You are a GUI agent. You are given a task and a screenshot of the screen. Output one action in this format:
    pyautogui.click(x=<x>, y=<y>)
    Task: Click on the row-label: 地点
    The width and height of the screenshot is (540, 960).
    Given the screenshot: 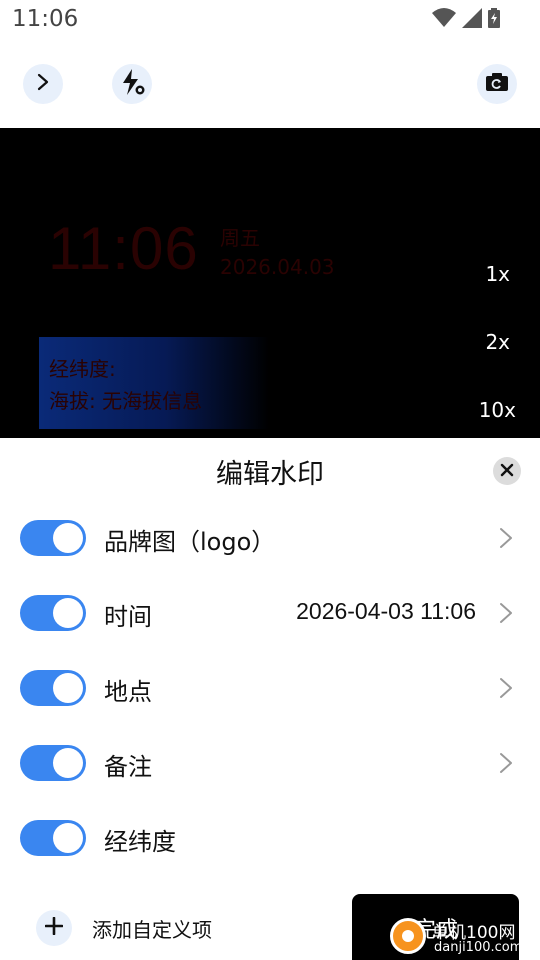 What is the action you would take?
    pyautogui.click(x=128, y=692)
    